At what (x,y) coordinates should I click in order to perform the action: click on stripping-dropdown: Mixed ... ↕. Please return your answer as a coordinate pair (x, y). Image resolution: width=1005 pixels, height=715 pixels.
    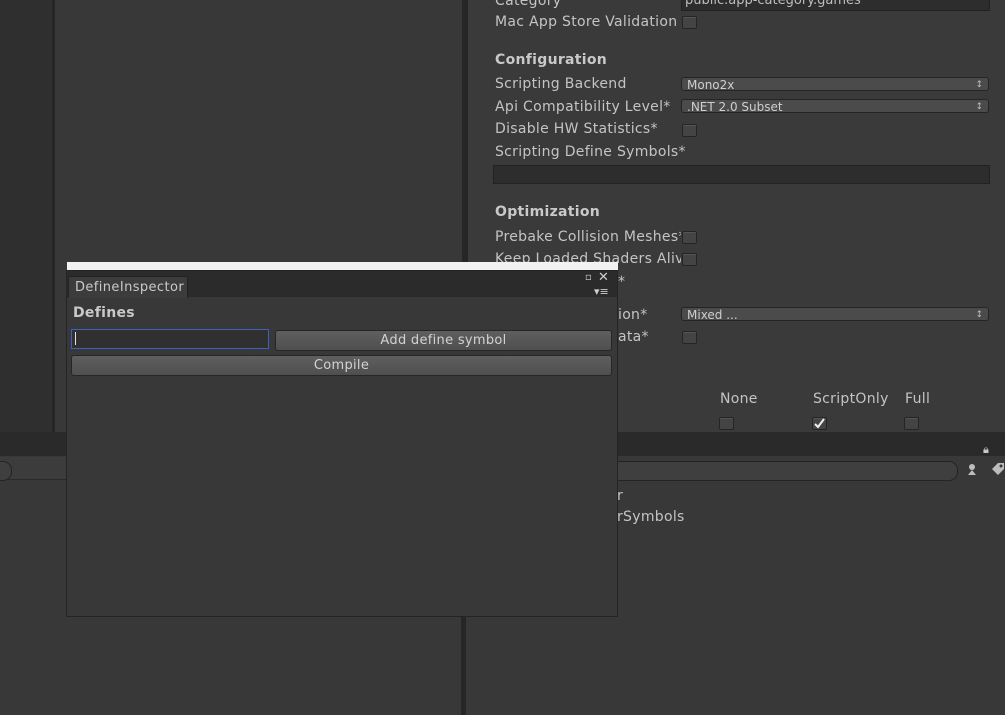
    Looking at the image, I should click on (835, 314).